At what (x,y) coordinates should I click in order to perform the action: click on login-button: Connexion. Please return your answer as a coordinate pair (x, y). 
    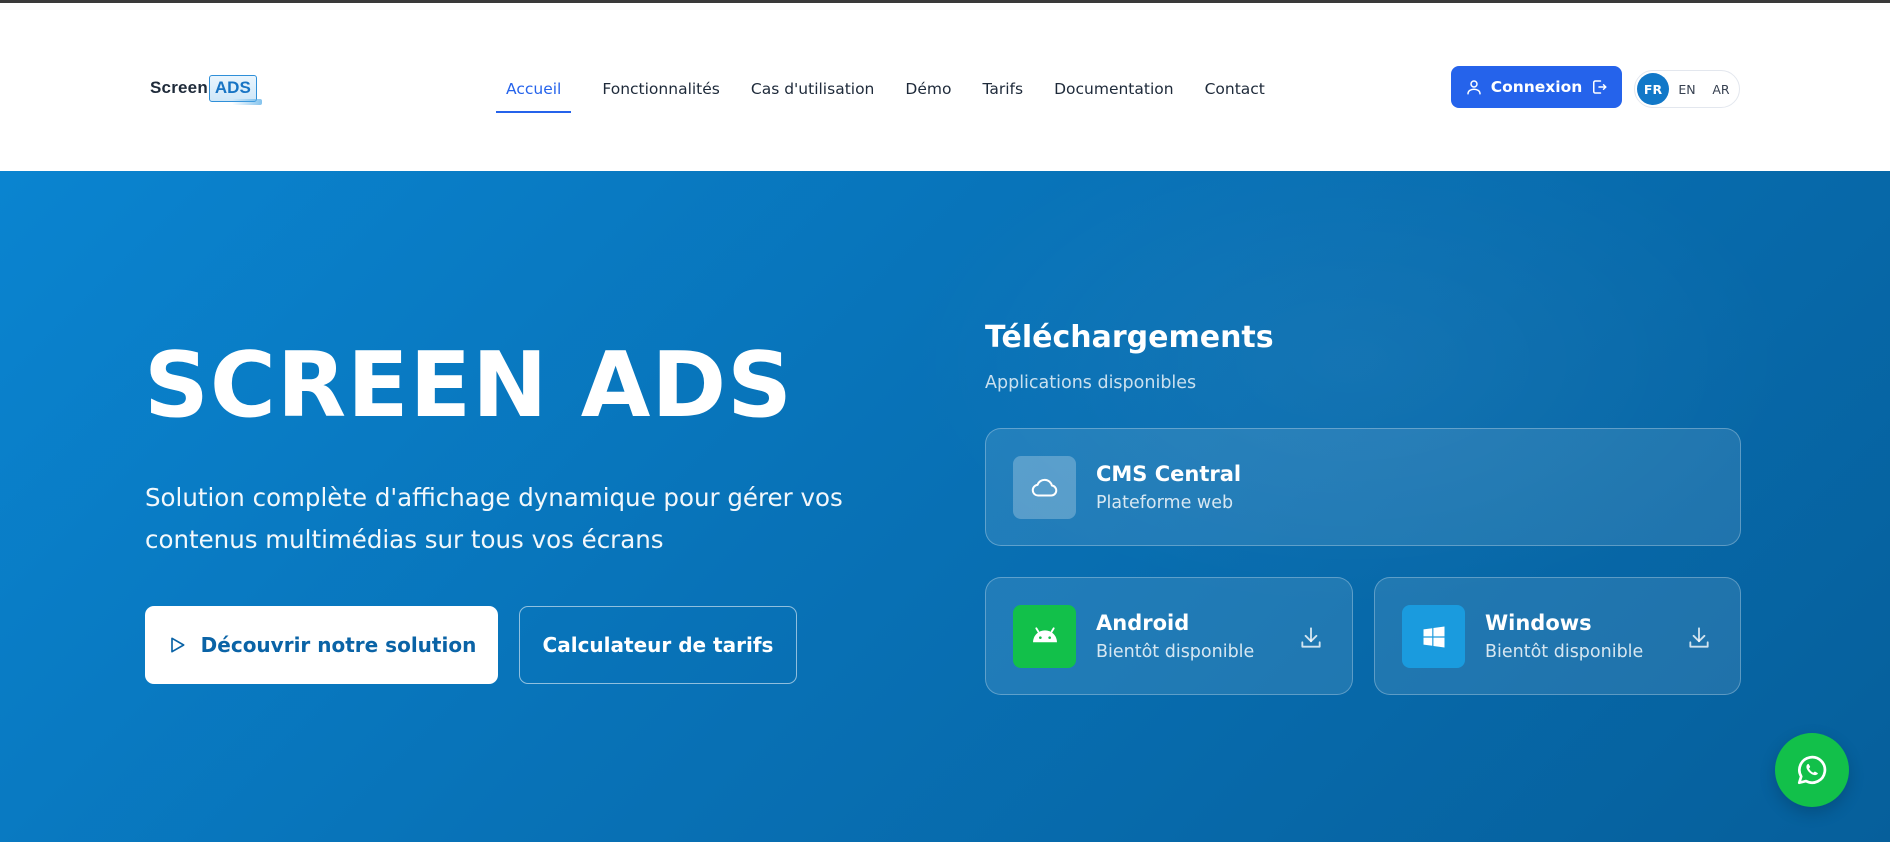
    Looking at the image, I should click on (1536, 87).